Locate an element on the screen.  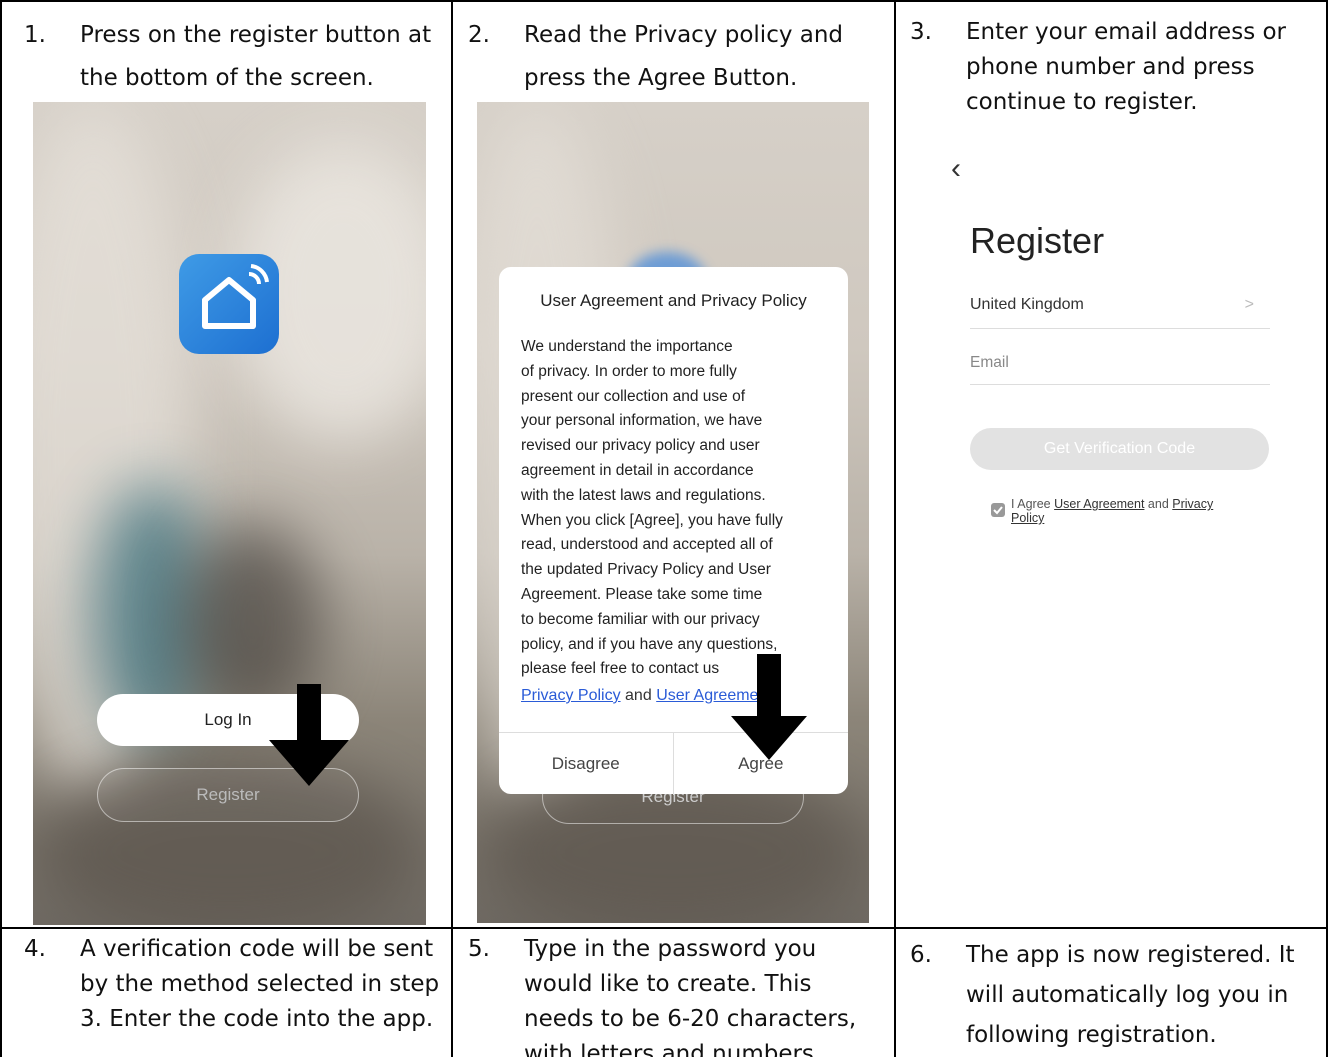
email-field: Email is located at coordinates (1120, 368).